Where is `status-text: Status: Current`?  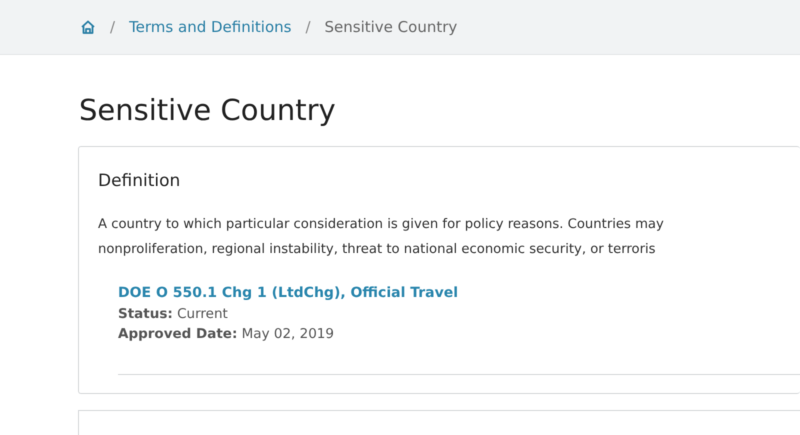 status-text: Status: Current is located at coordinates (173, 314).